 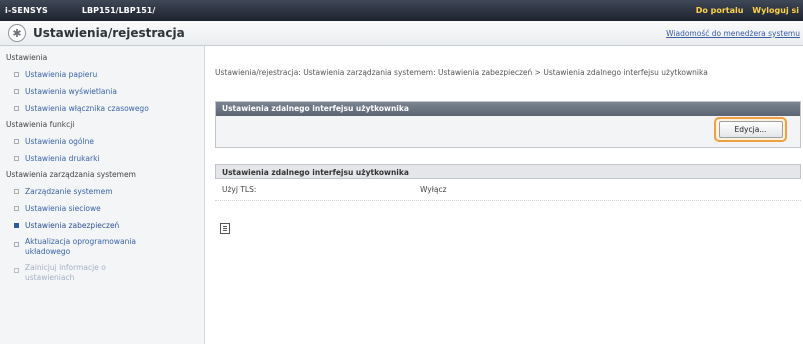 I want to click on logout-link: Wyloguj si, so click(x=775, y=10).